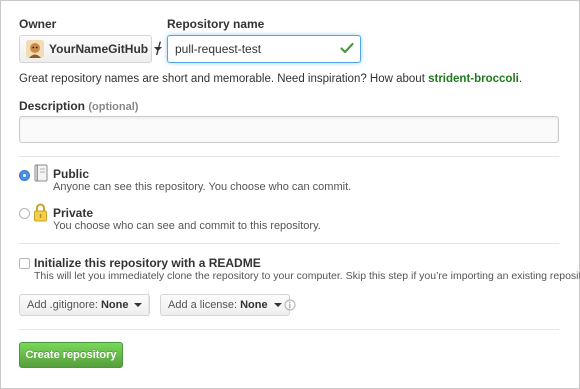 The width and height of the screenshot is (580, 389). I want to click on dropdown-separator, so click(148, 304).